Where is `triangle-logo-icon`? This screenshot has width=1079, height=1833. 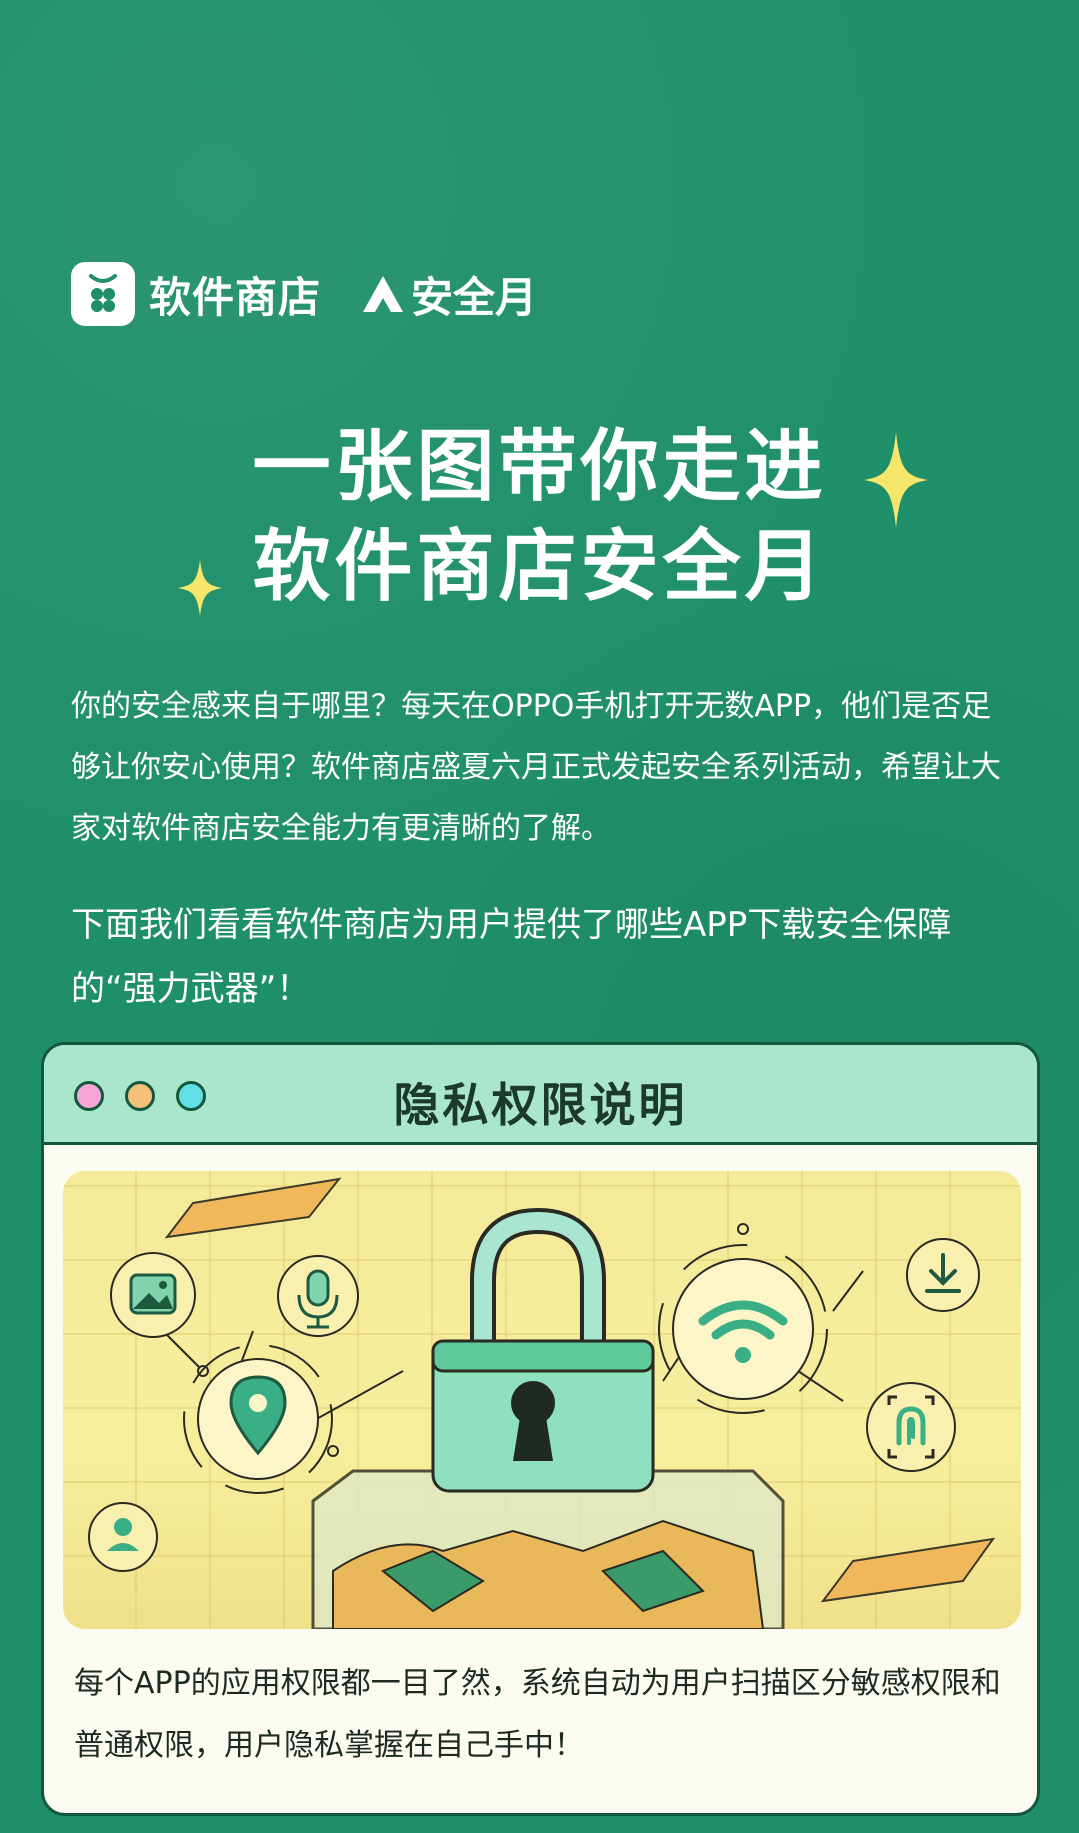 triangle-logo-icon is located at coordinates (383, 294).